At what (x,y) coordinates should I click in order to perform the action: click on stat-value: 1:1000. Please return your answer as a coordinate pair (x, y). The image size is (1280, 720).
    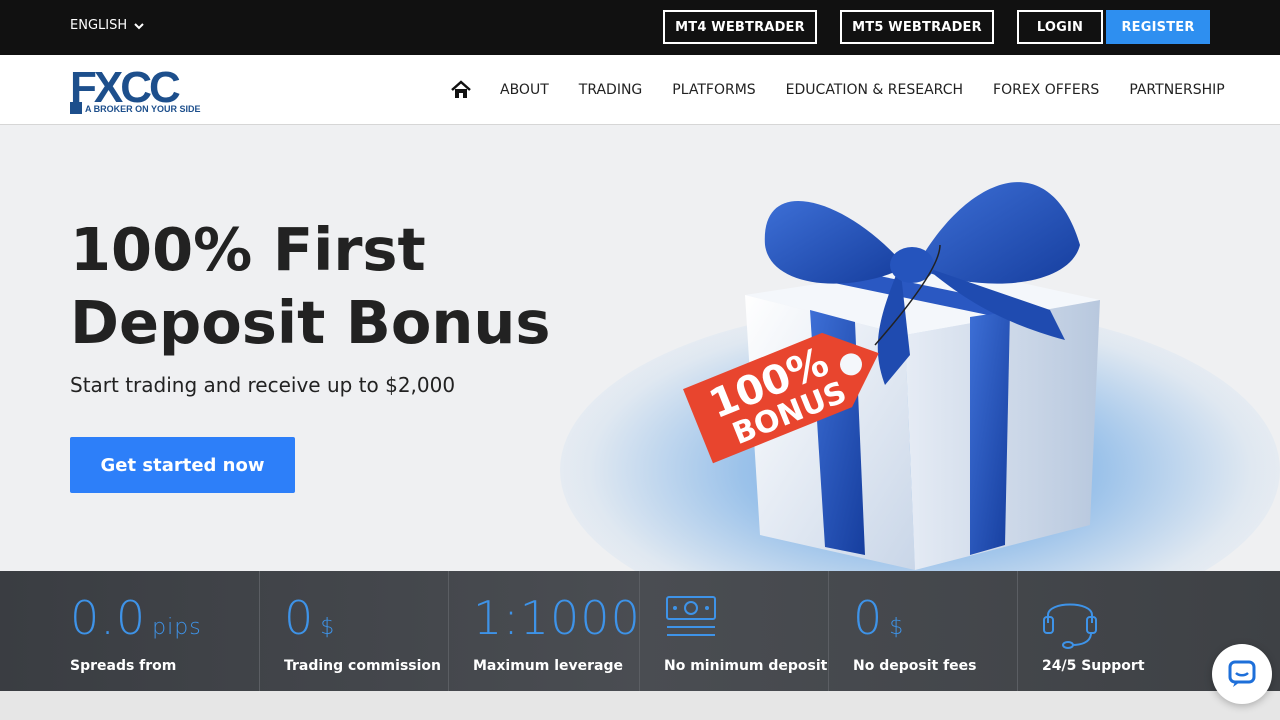
    Looking at the image, I should click on (557, 618).